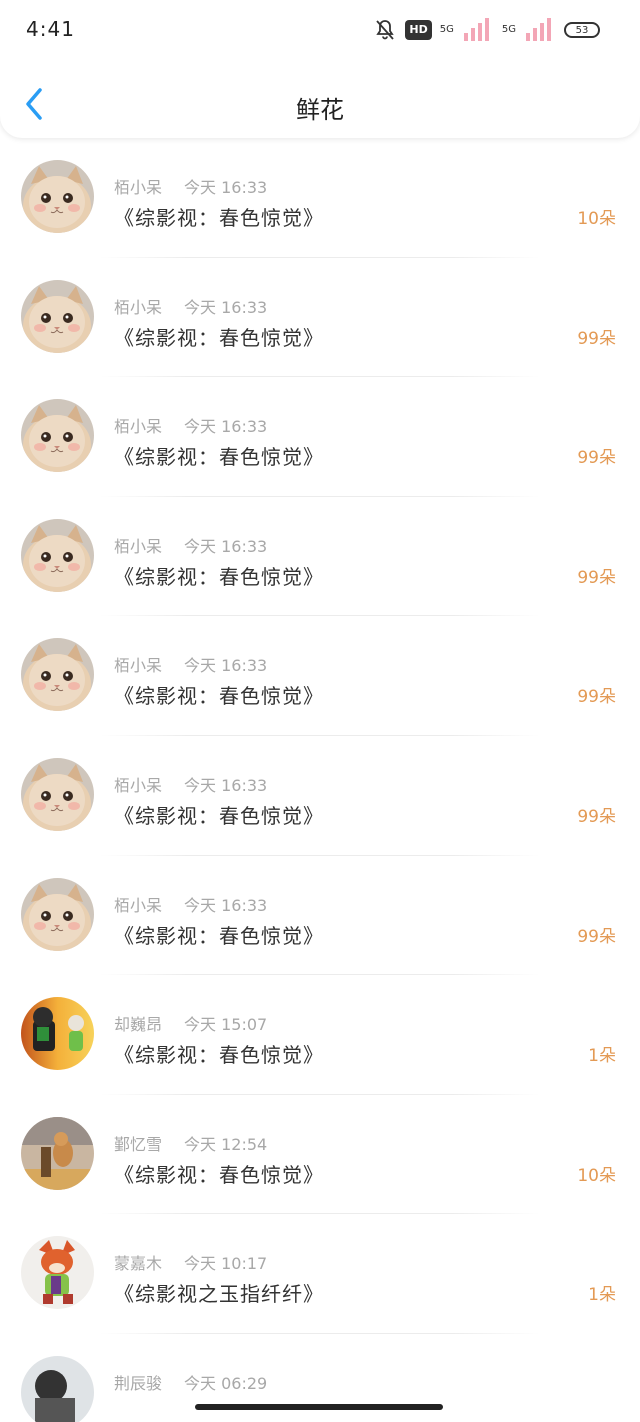 This screenshot has width=640, height=1422. Describe the element at coordinates (138, 1264) in the screenshot. I see `user-name: 蒙嘉木` at that location.